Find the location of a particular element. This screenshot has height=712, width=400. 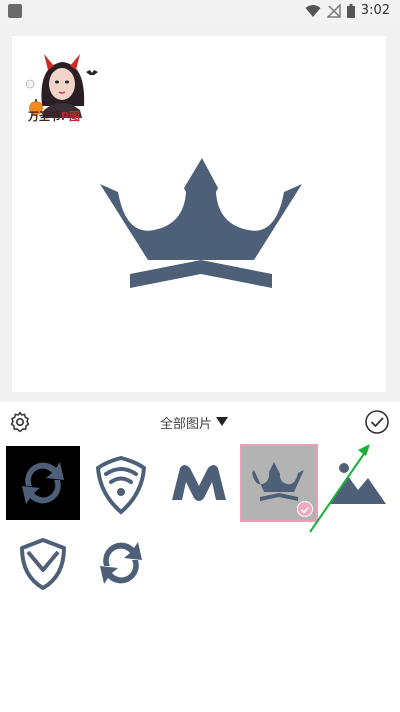

album-selector: 全部图片 is located at coordinates (194, 422).